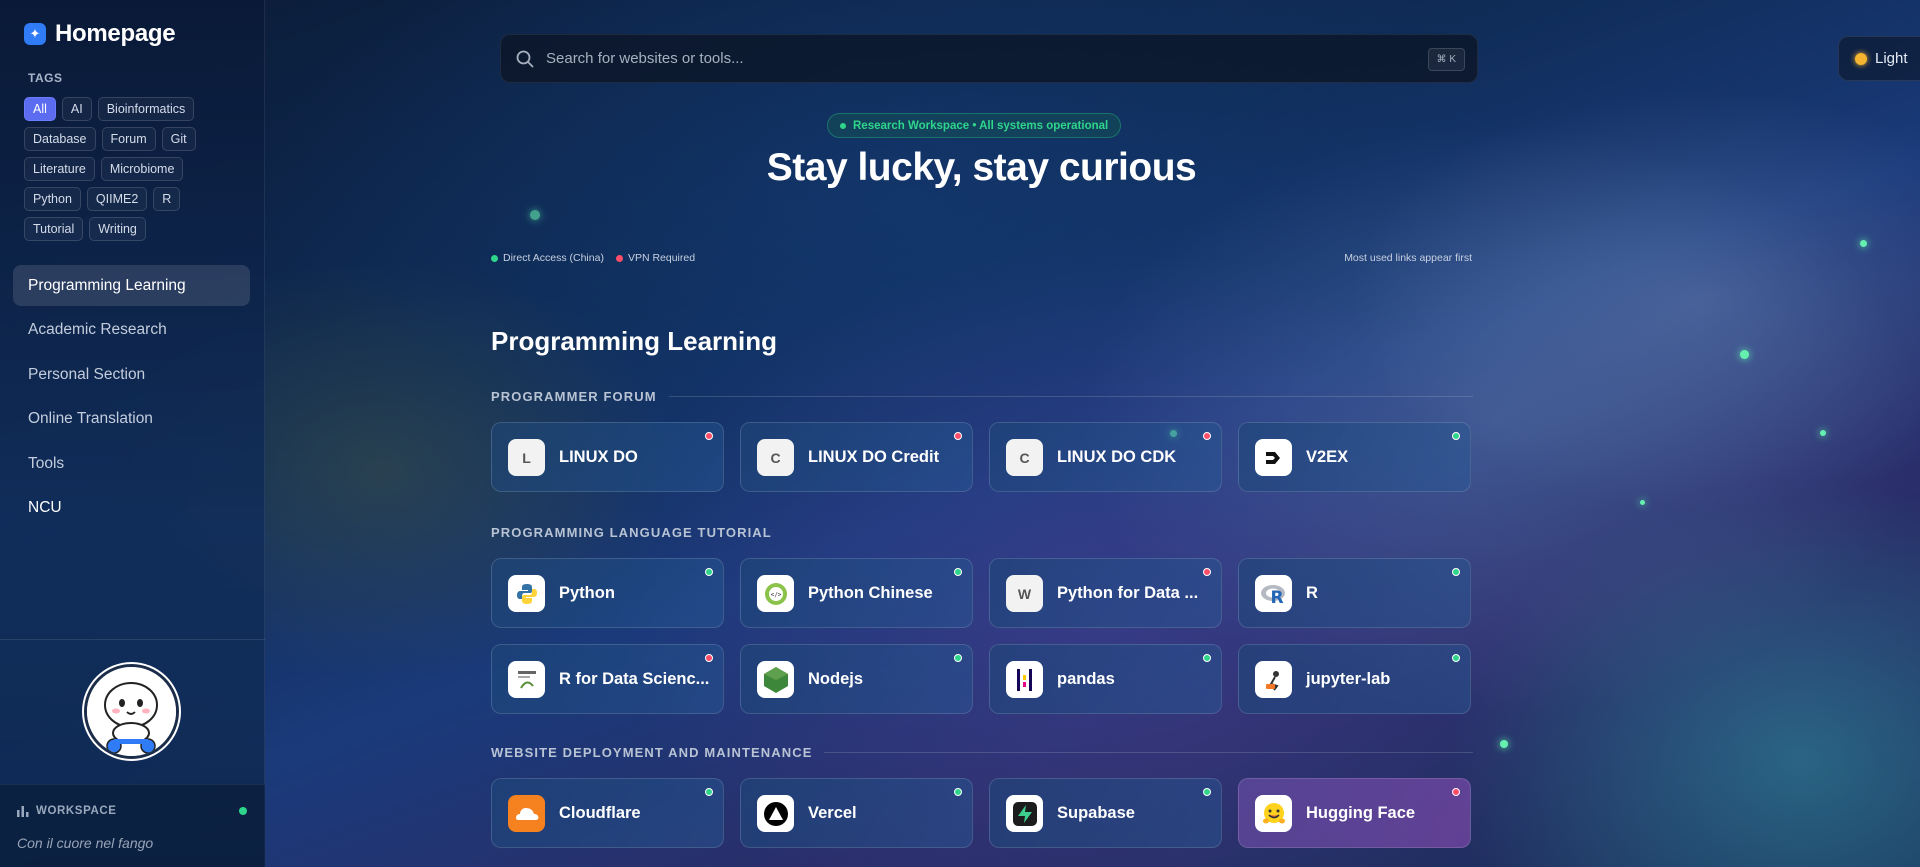  What do you see at coordinates (146, 109) in the screenshot?
I see `tag-bioinformatics: Bioinformatics` at bounding box center [146, 109].